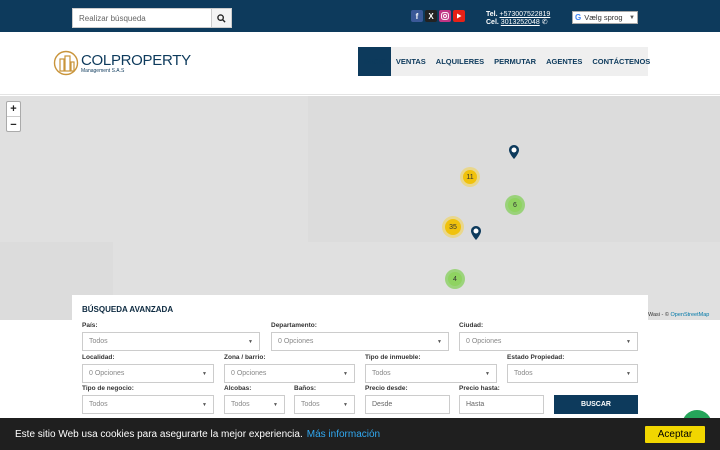 This screenshot has width=720, height=450. What do you see at coordinates (658, 315) in the screenshot?
I see `attribution-text: Wasi - ©` at bounding box center [658, 315].